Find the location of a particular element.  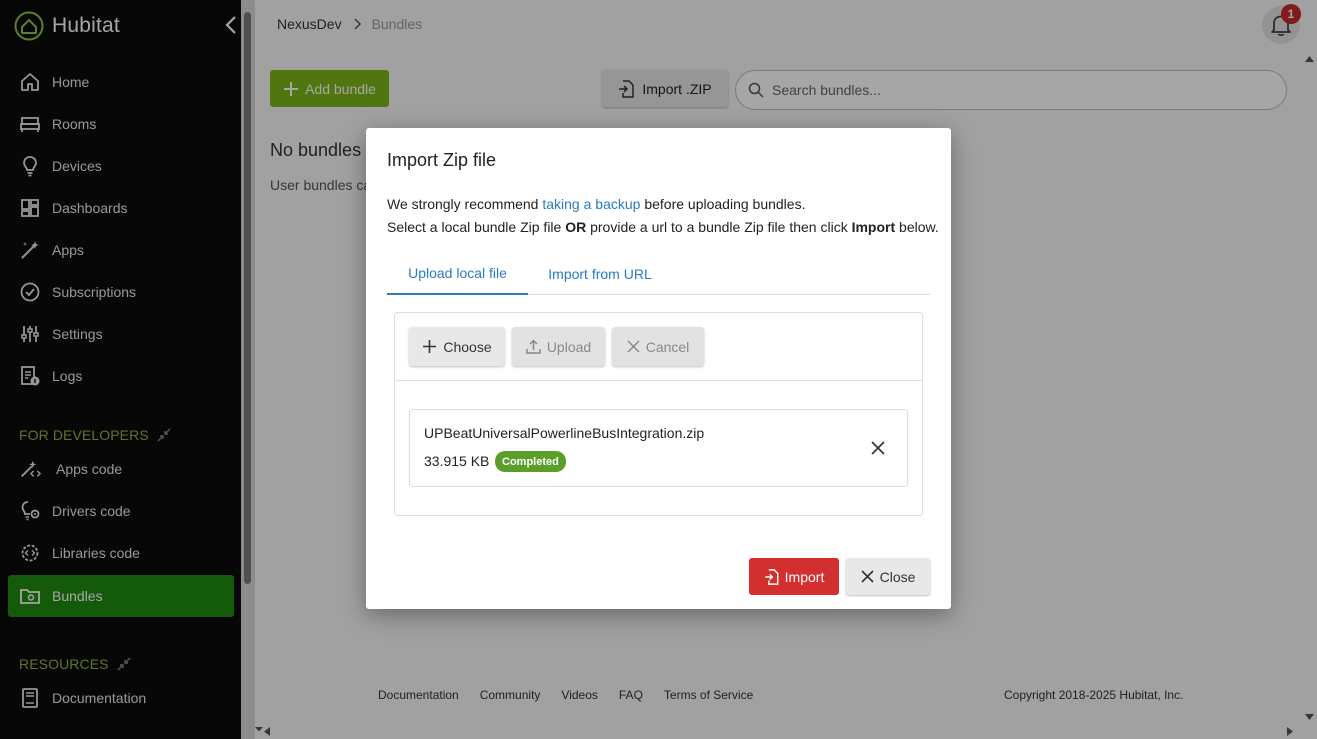

file-size: 33.915 KB is located at coordinates (457, 461).